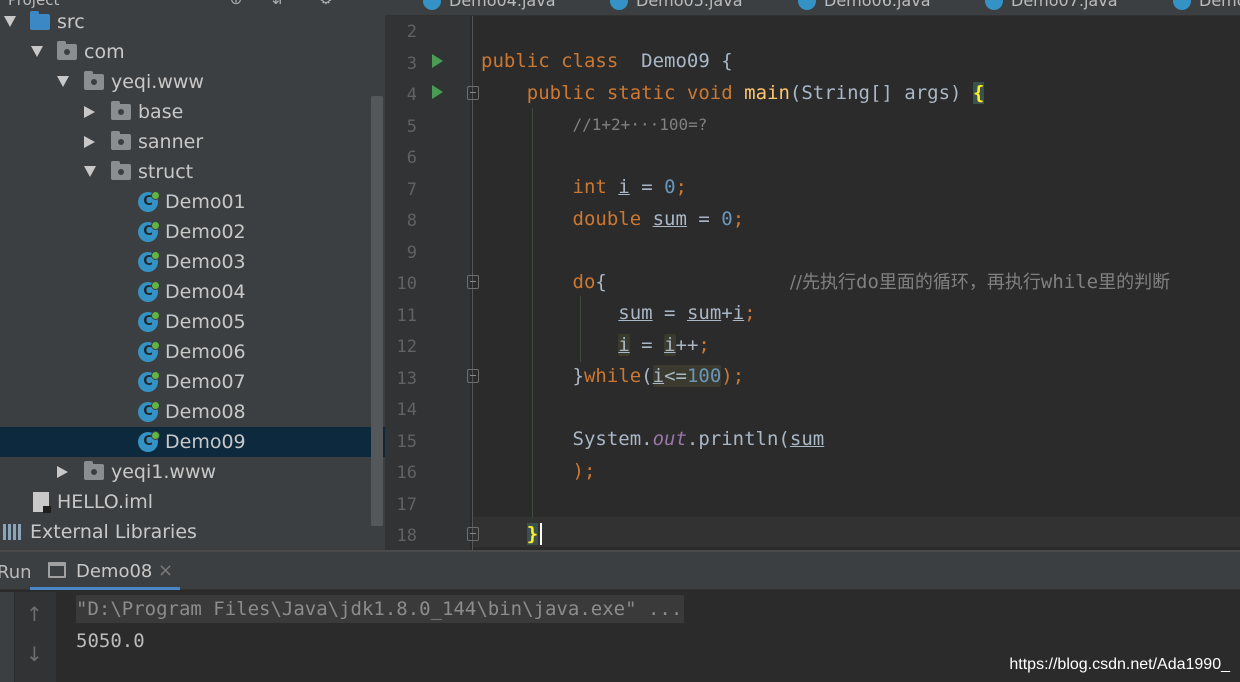 The width and height of the screenshot is (1240, 682). Describe the element at coordinates (881, 93) in the screenshot. I see `code-token: (String[] args)` at that location.